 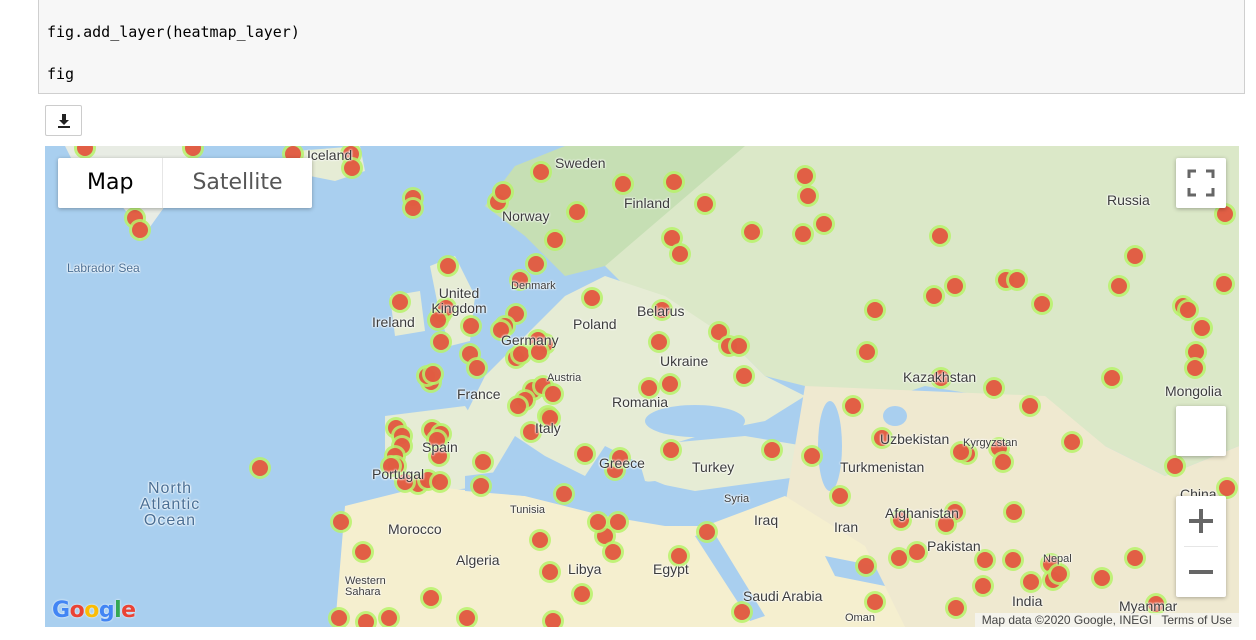 What do you see at coordinates (1066, 620) in the screenshot?
I see `attribution-text: Map data ©2020 Google, INEGI` at bounding box center [1066, 620].